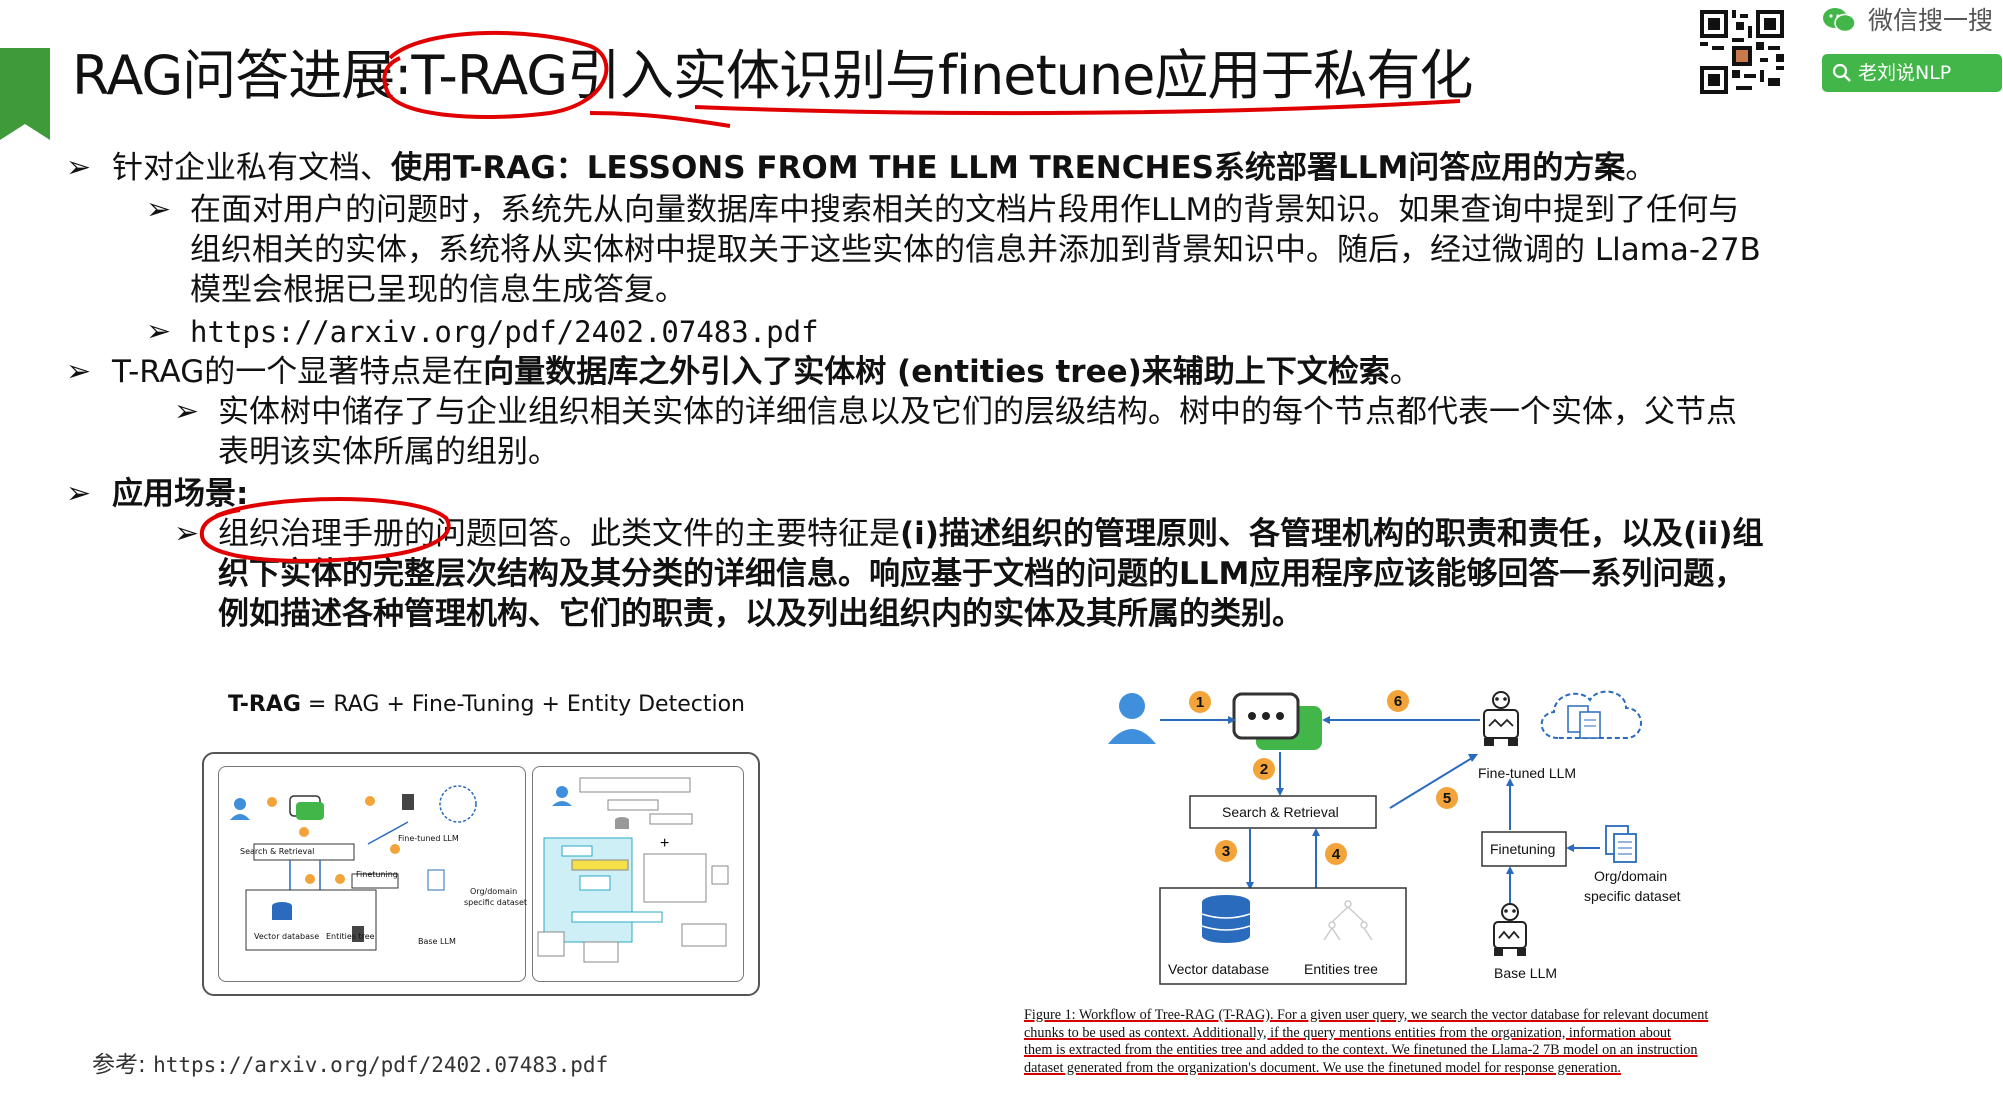 This screenshot has height=1105, width=2003. I want to click on thumb-vector-label: Vector database, so click(287, 936).